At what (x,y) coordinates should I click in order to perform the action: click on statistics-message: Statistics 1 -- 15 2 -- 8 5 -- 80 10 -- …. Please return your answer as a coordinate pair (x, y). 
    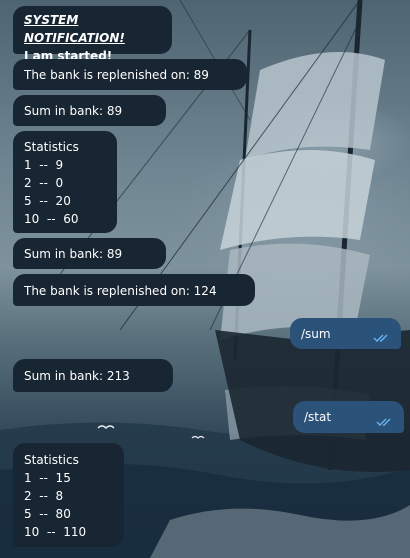
    Looking at the image, I should click on (68, 495).